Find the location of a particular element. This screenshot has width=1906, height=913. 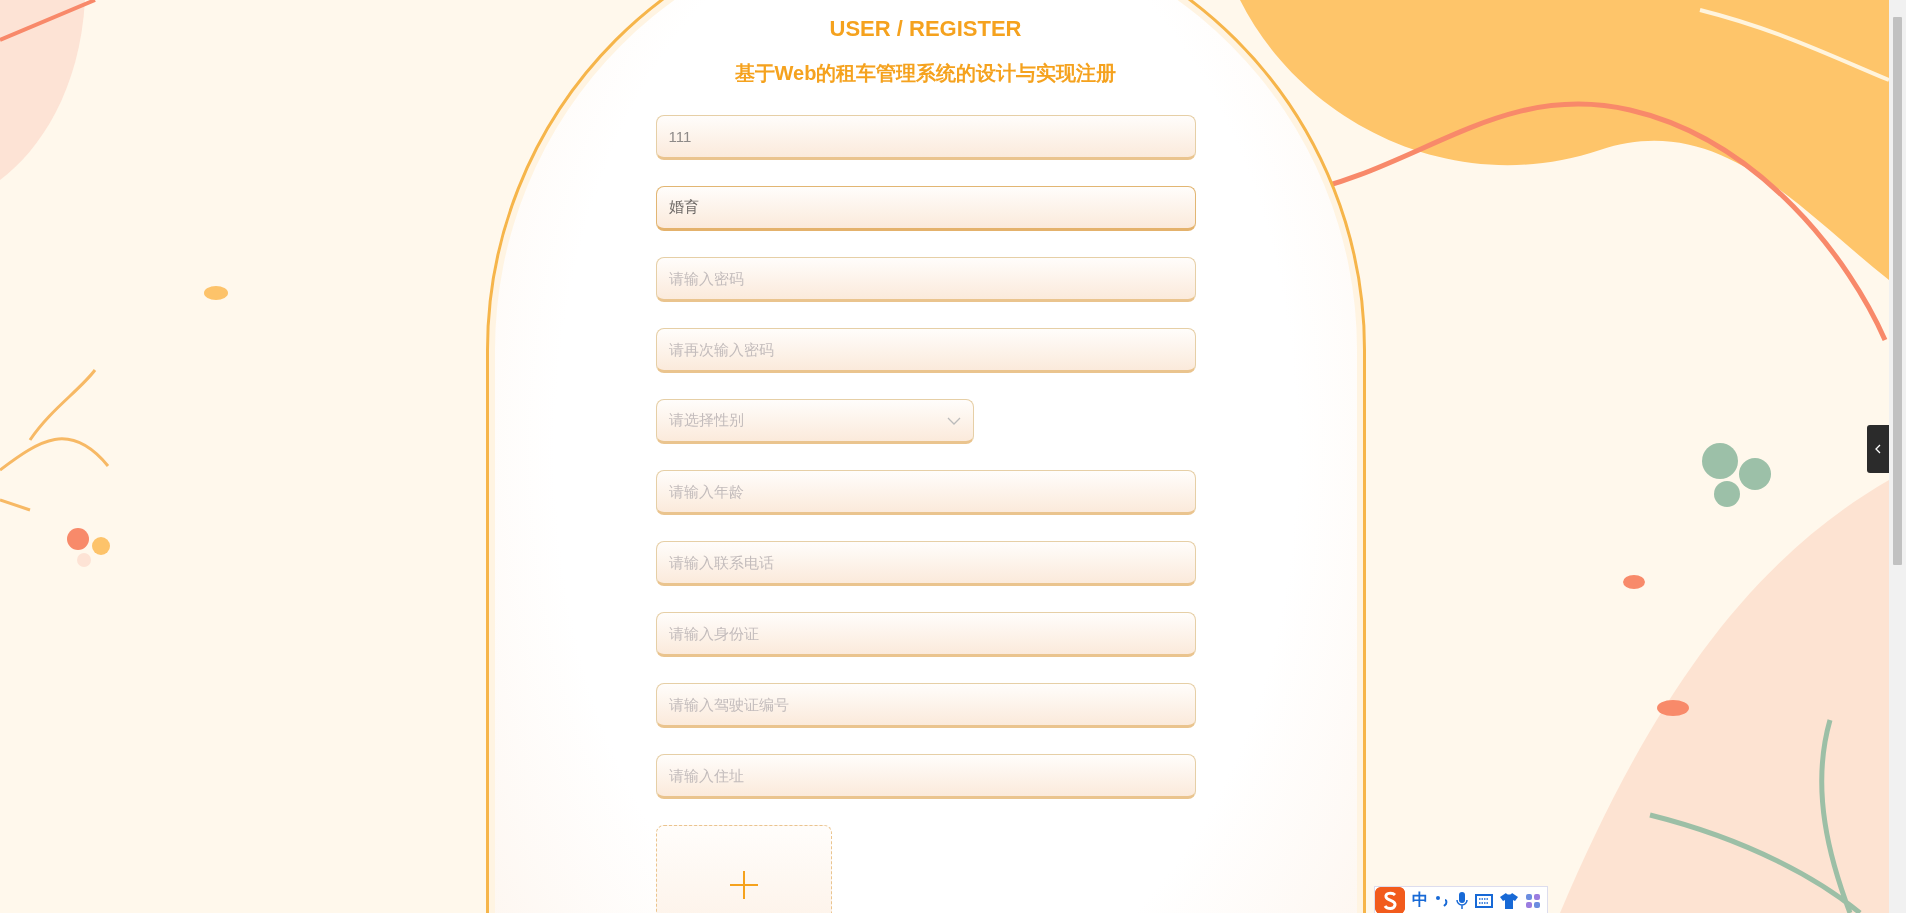

punctuation-icon is located at coordinates (1442, 900).